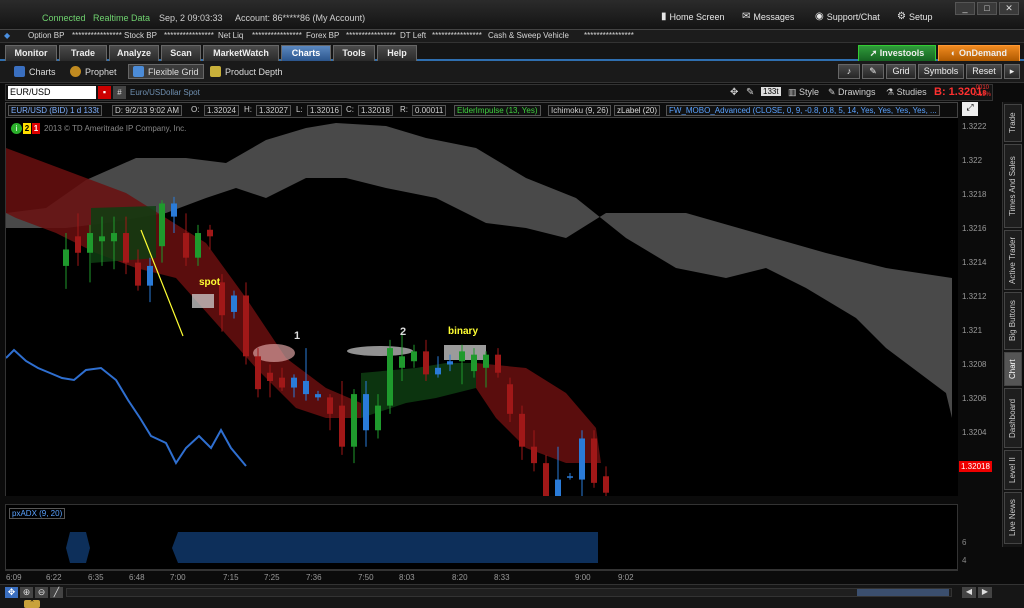 The height and width of the screenshot is (608, 1024). I want to click on subtab-charts: Charts, so click(35, 71).